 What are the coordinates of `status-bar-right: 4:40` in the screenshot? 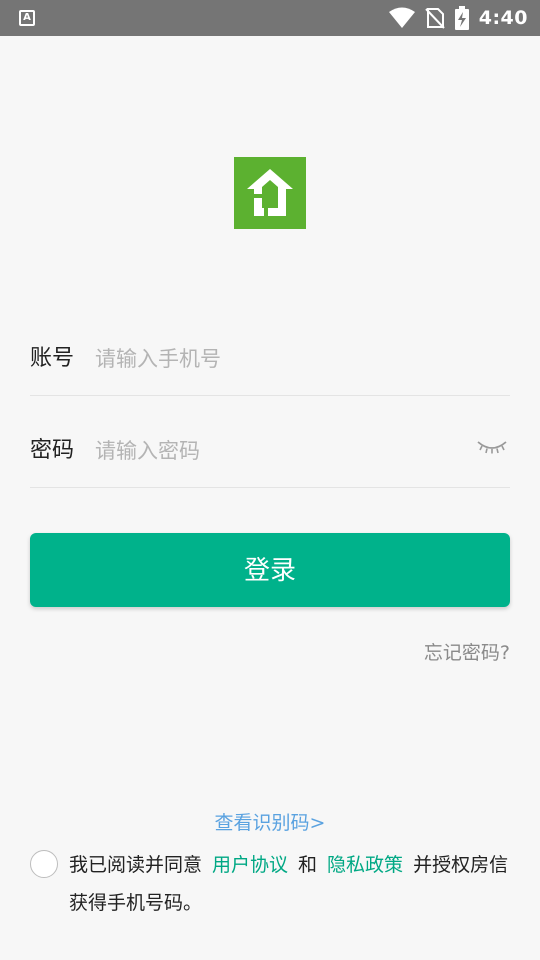 It's located at (458, 18).